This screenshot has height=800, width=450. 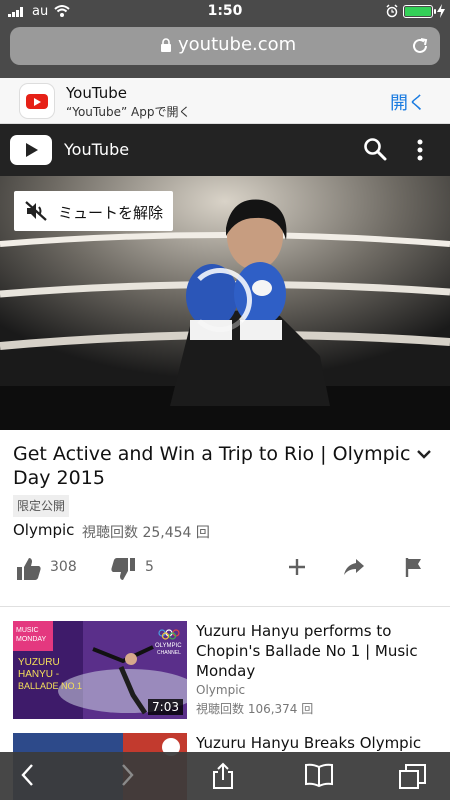 I want to click on open-in-app-banner: YouTube “YouTube” Appで開く 開く, so click(x=225, y=101).